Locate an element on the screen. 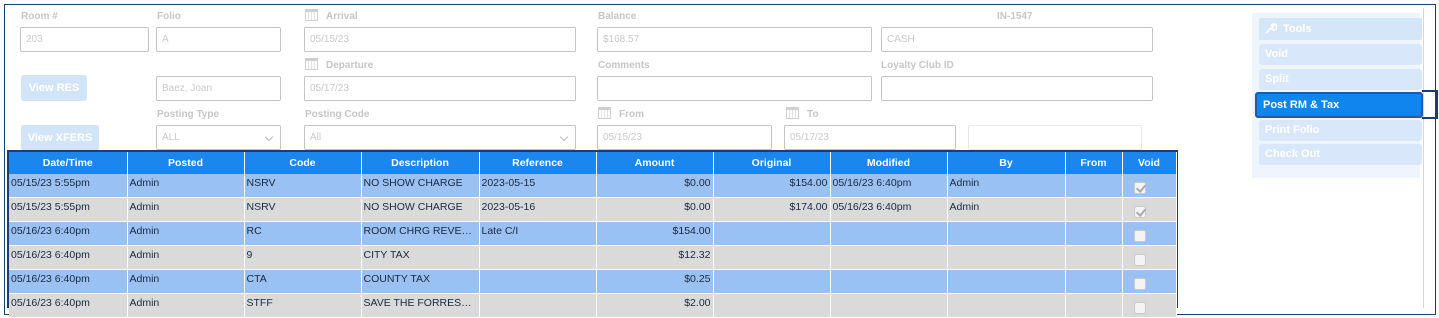 The image size is (1439, 318). cell-amount: $0.25 is located at coordinates (655, 281).